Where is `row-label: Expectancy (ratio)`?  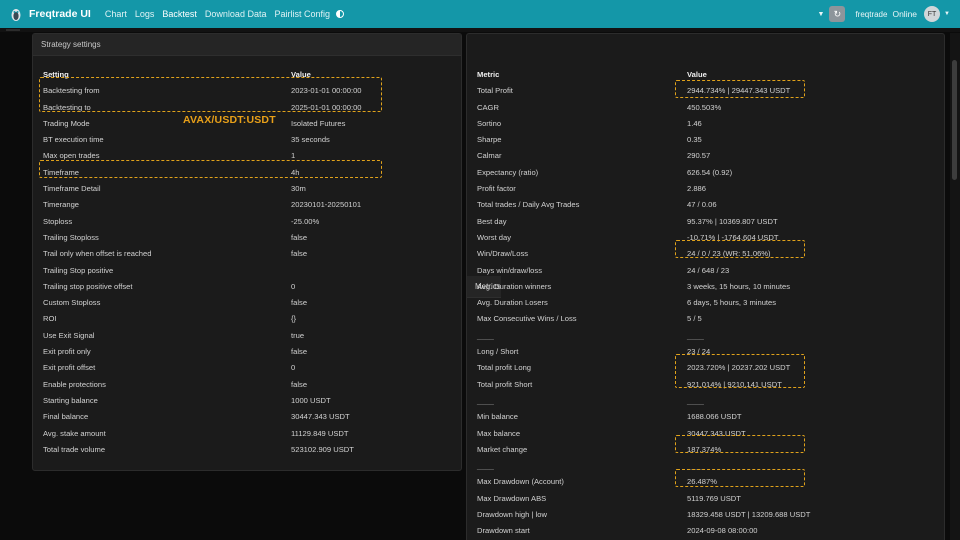 row-label: Expectancy (ratio) is located at coordinates (508, 172).